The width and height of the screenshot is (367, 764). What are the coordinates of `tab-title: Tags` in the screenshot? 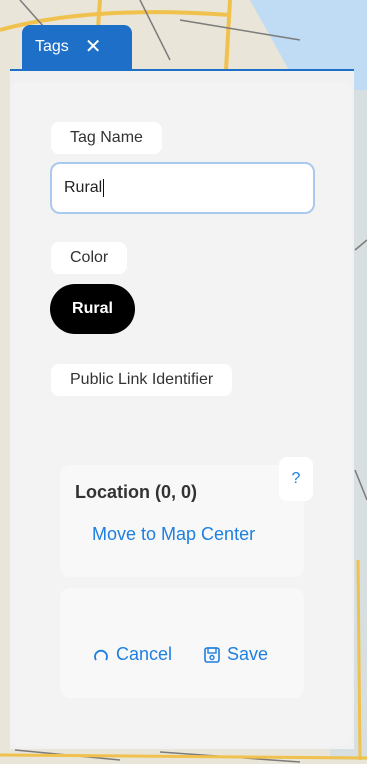 It's located at (52, 46).